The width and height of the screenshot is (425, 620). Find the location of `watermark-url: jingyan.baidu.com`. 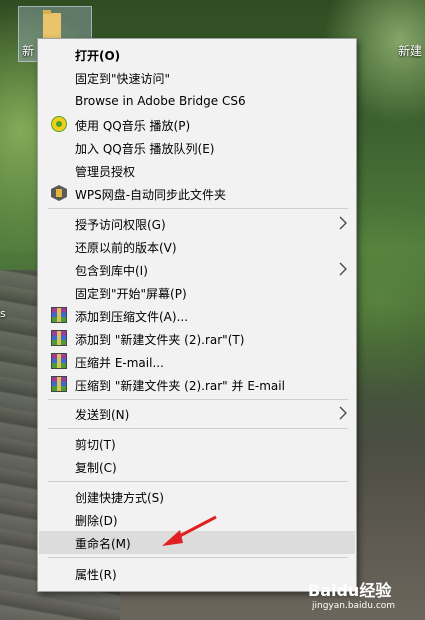

watermark-url: jingyan.baidu.com is located at coordinates (354, 606).